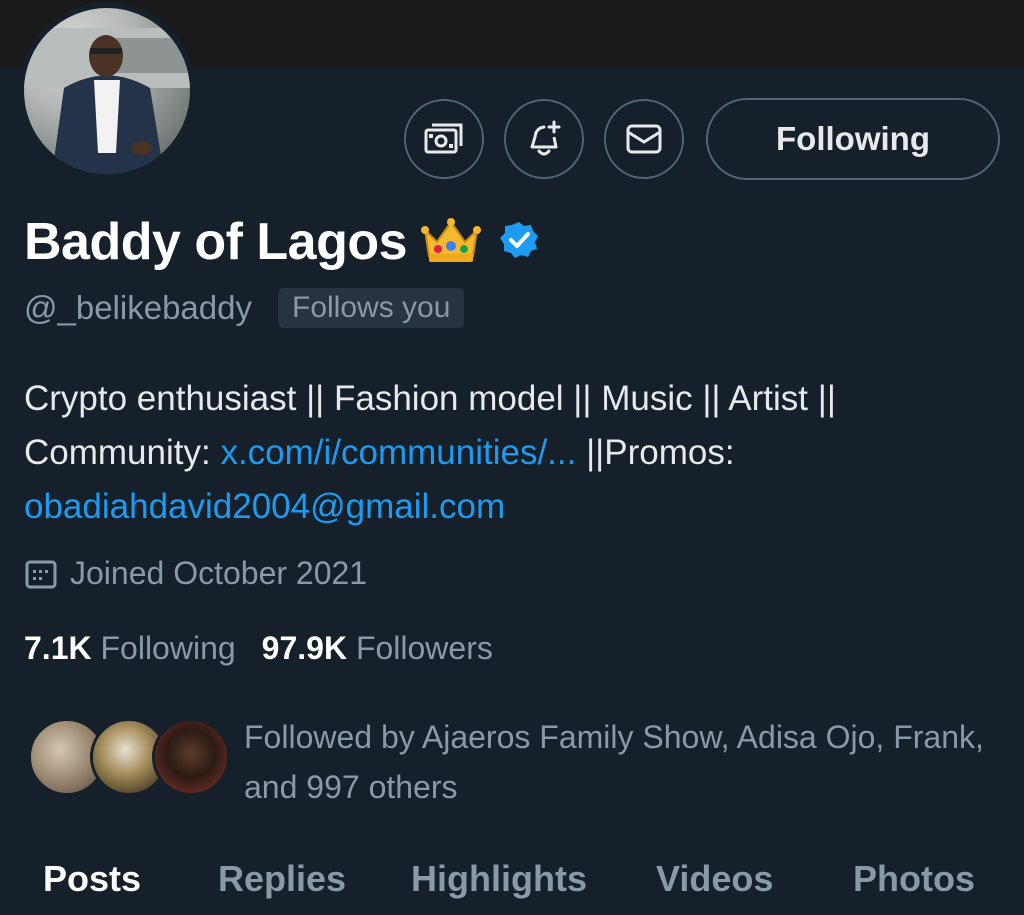 The height and width of the screenshot is (915, 1024). I want to click on mutual-avatars, so click(129, 757).